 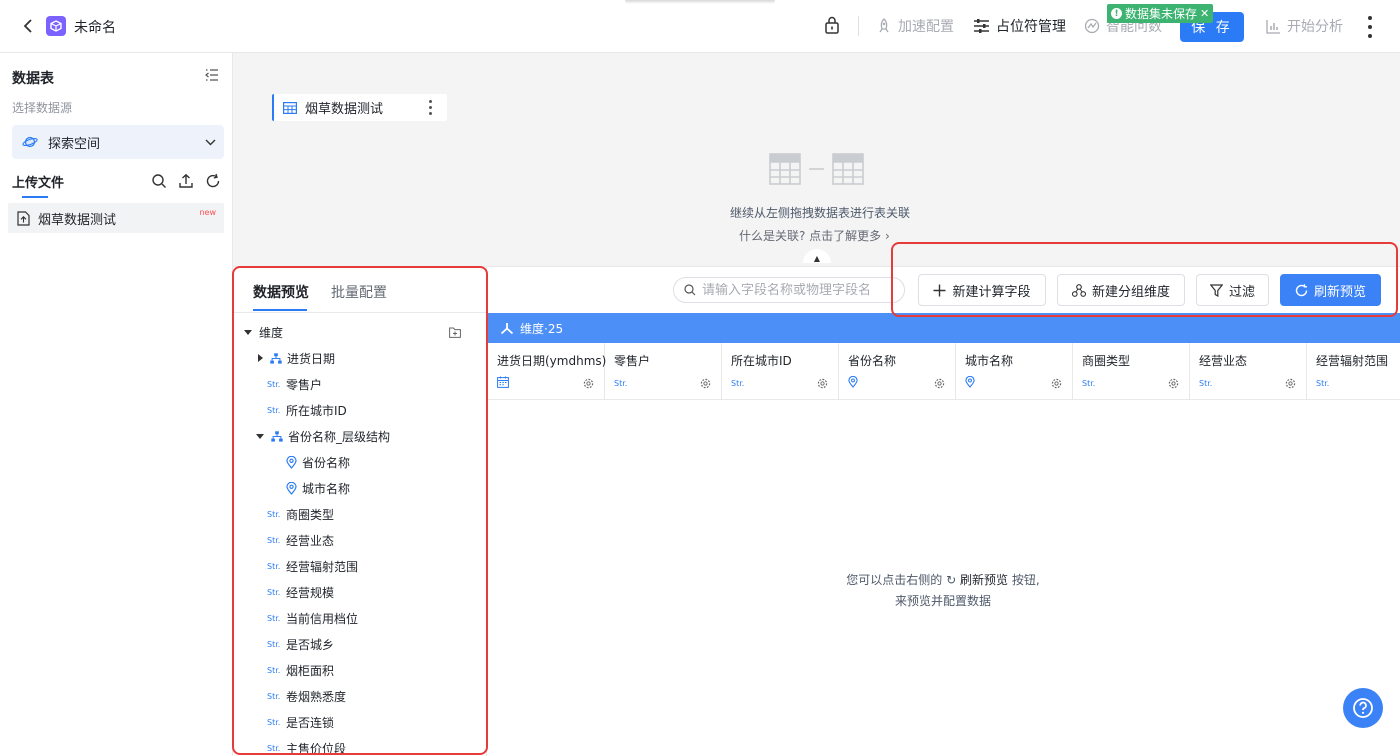 I want to click on tree-item-province-name: 省份名称, so click(x=318, y=462).